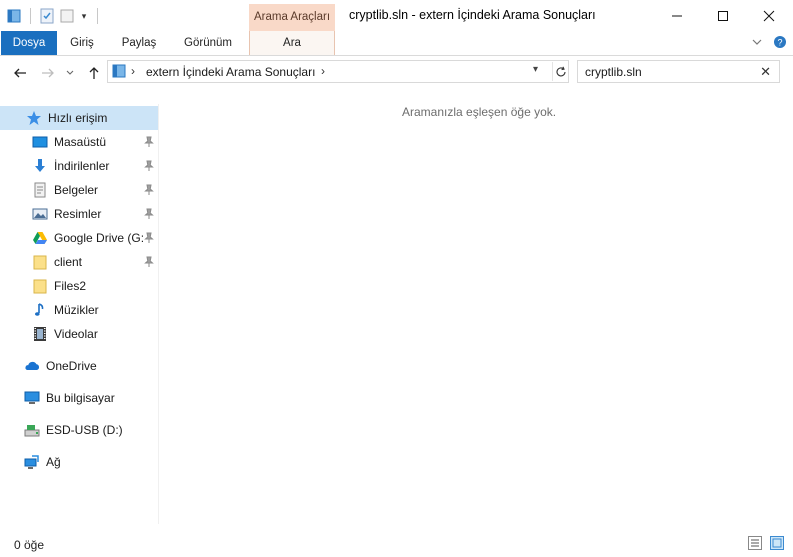 This screenshot has width=793, height=557. I want to click on back-button, so click(20, 73).